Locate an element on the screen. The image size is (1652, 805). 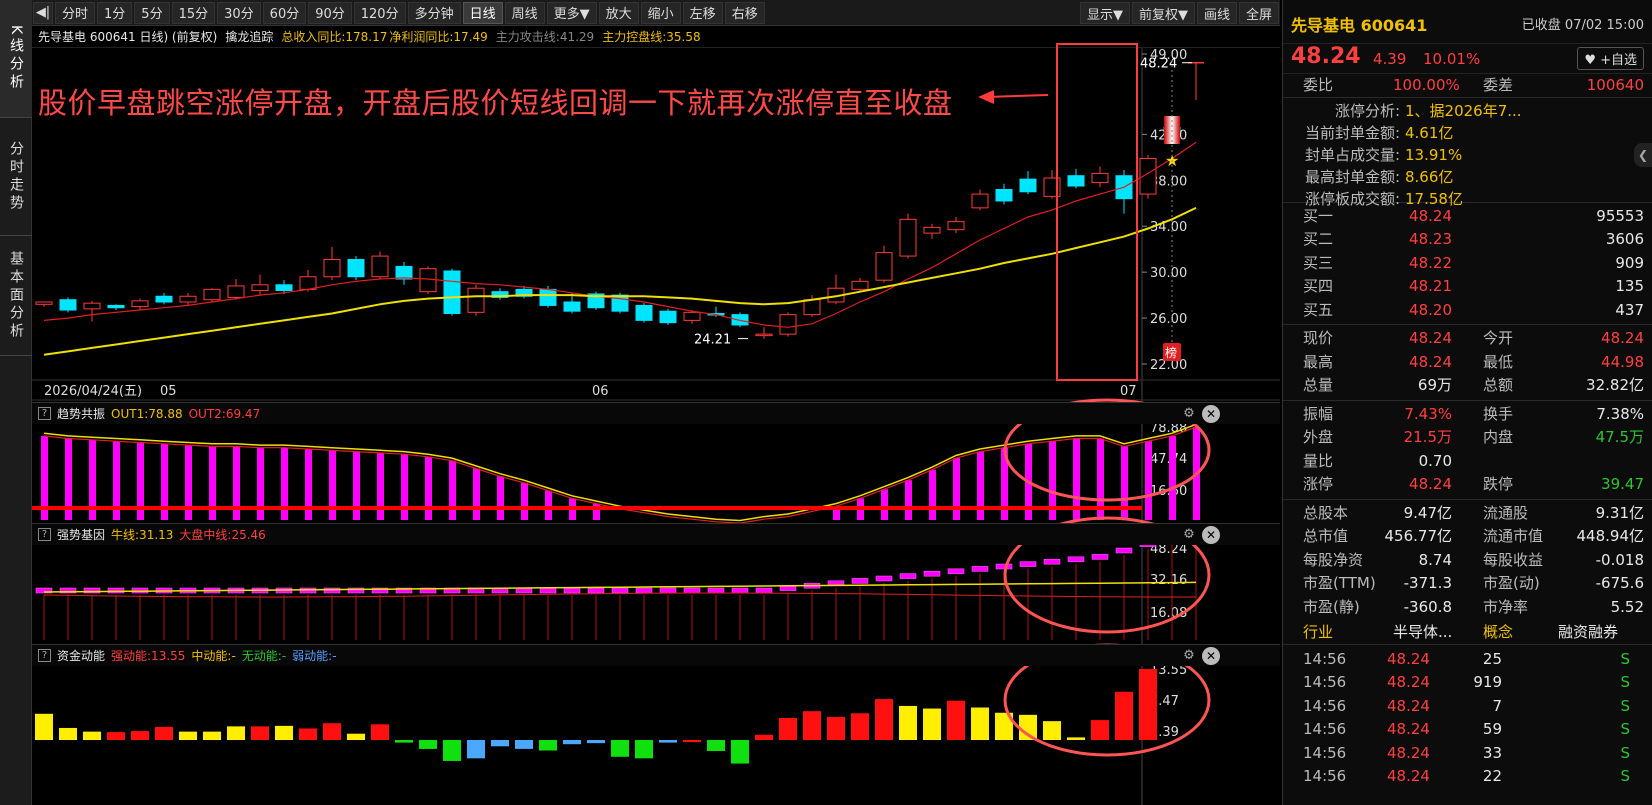
info-tab: 行业 is located at coordinates (1318, 633).